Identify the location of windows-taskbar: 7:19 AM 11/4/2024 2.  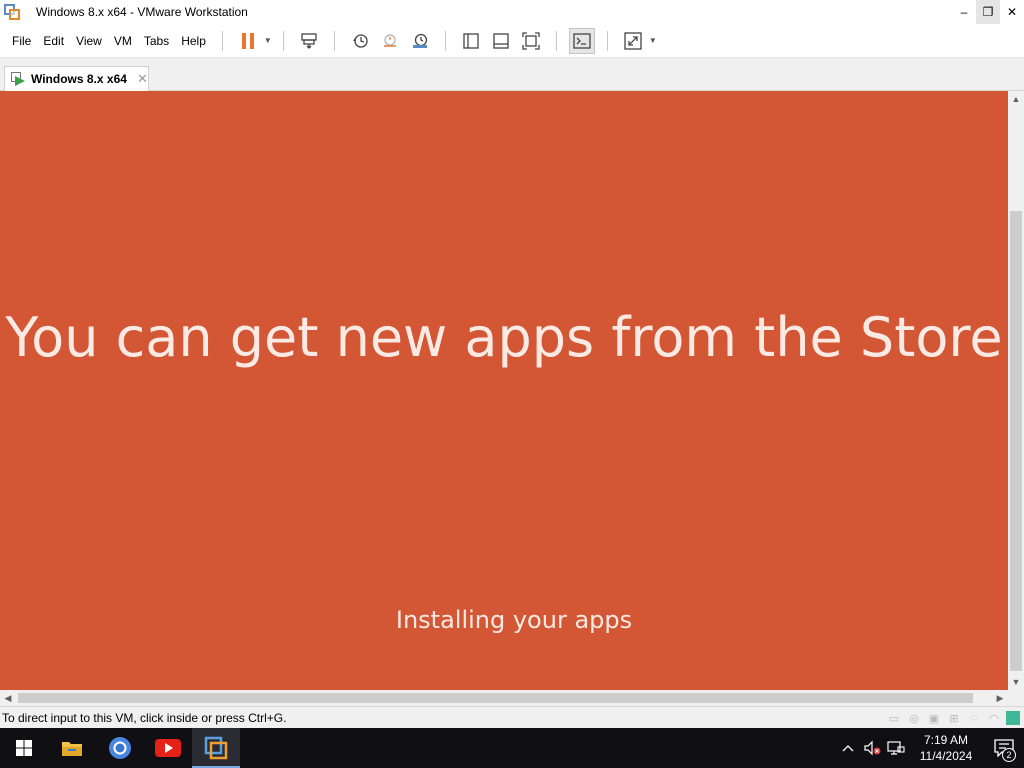
(512, 748).